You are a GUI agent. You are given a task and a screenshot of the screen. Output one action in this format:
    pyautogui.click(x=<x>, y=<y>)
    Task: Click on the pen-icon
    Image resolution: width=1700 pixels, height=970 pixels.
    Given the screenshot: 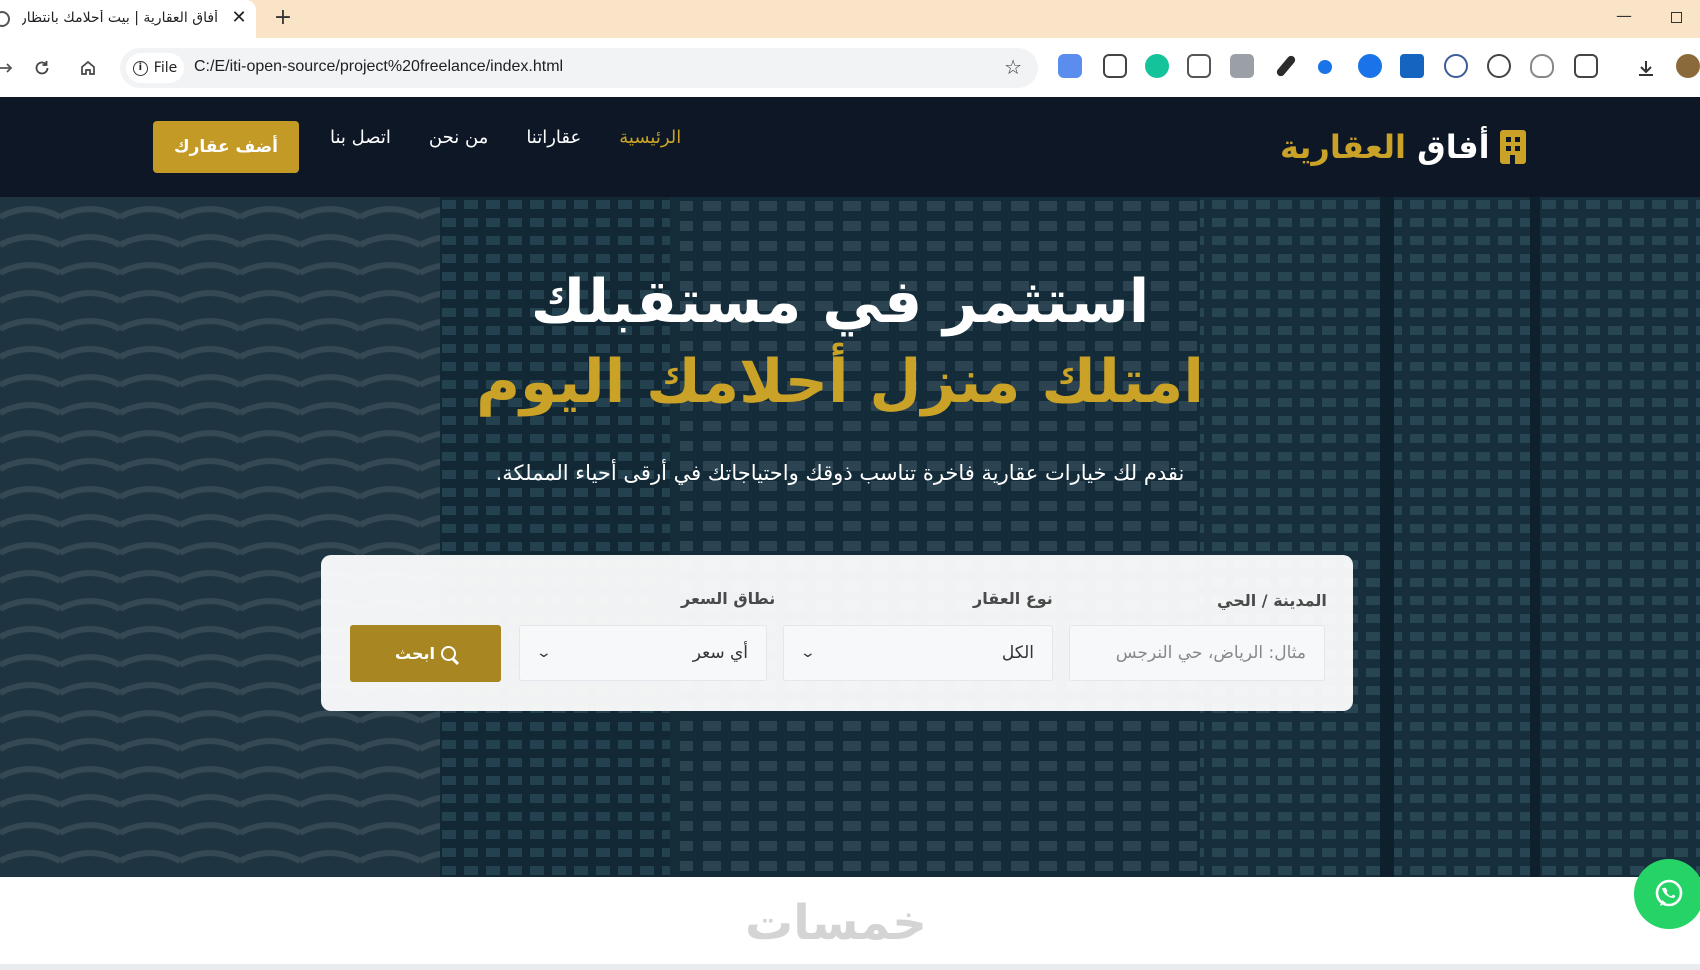 What is the action you would take?
    pyautogui.click(x=1286, y=66)
    